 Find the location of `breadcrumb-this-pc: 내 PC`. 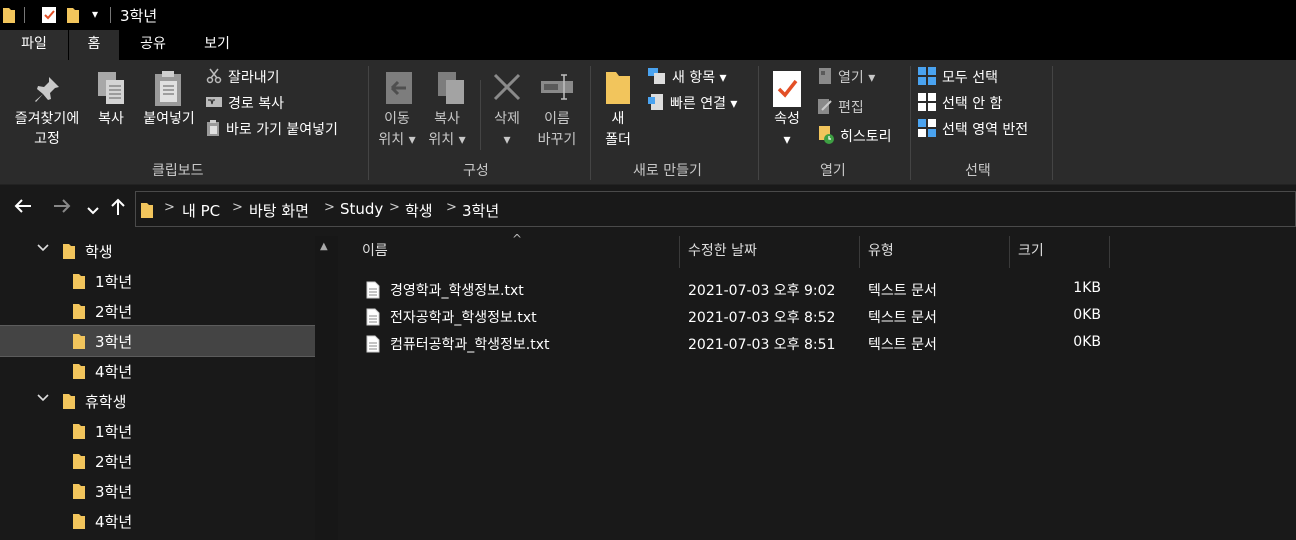

breadcrumb-this-pc: 내 PC is located at coordinates (201, 210).